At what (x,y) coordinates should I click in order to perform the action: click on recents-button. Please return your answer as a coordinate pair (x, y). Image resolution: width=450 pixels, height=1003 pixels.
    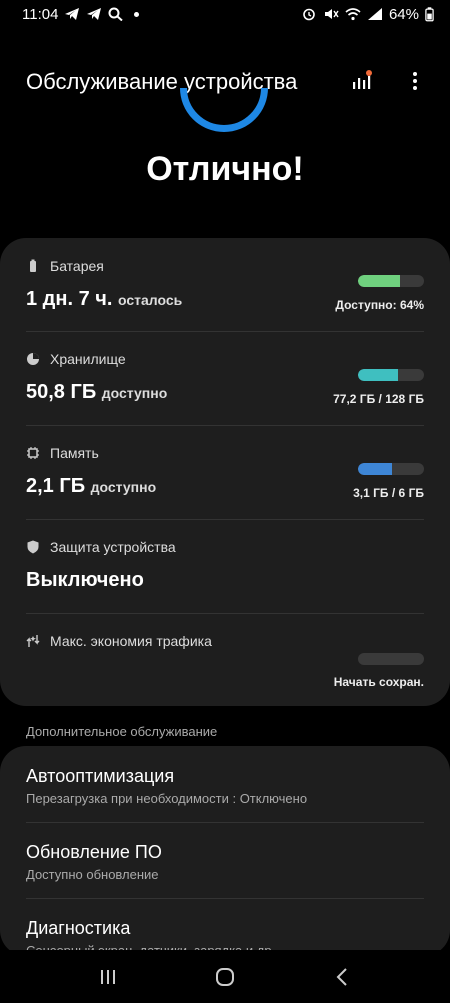
    Looking at the image, I should click on (108, 977).